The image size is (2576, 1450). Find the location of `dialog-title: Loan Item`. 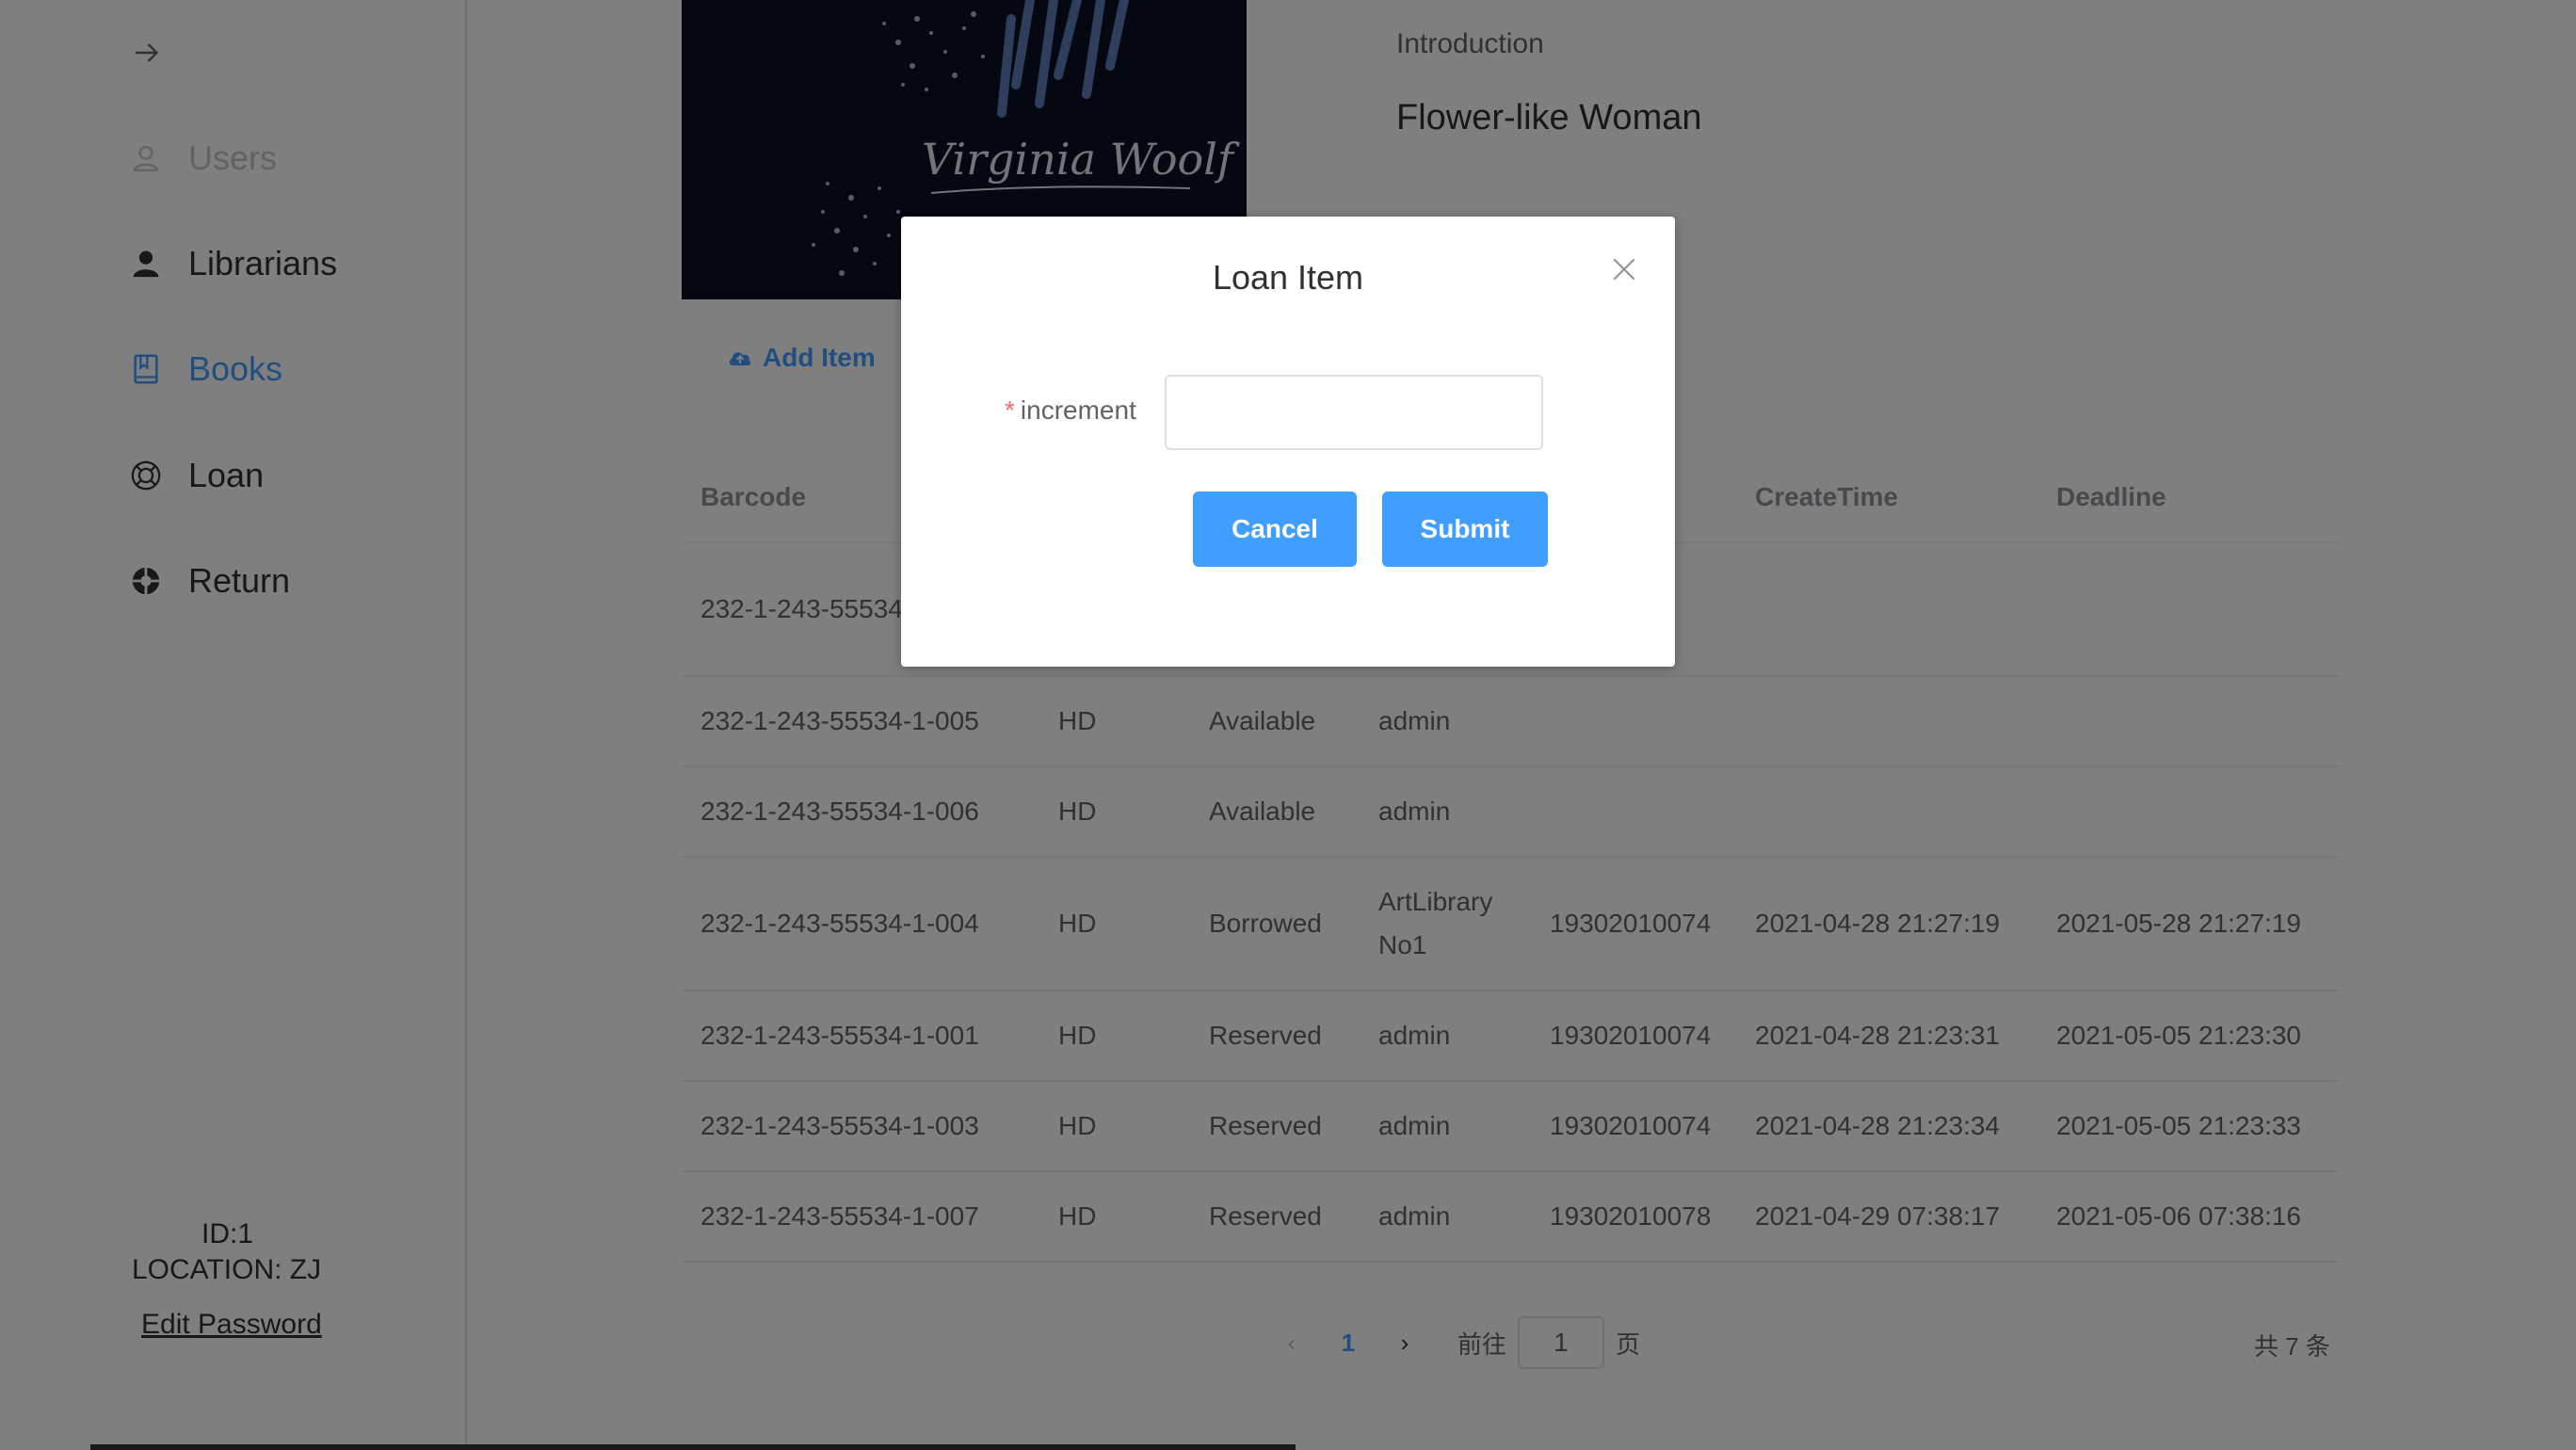

dialog-title: Loan Item is located at coordinates (1288, 277).